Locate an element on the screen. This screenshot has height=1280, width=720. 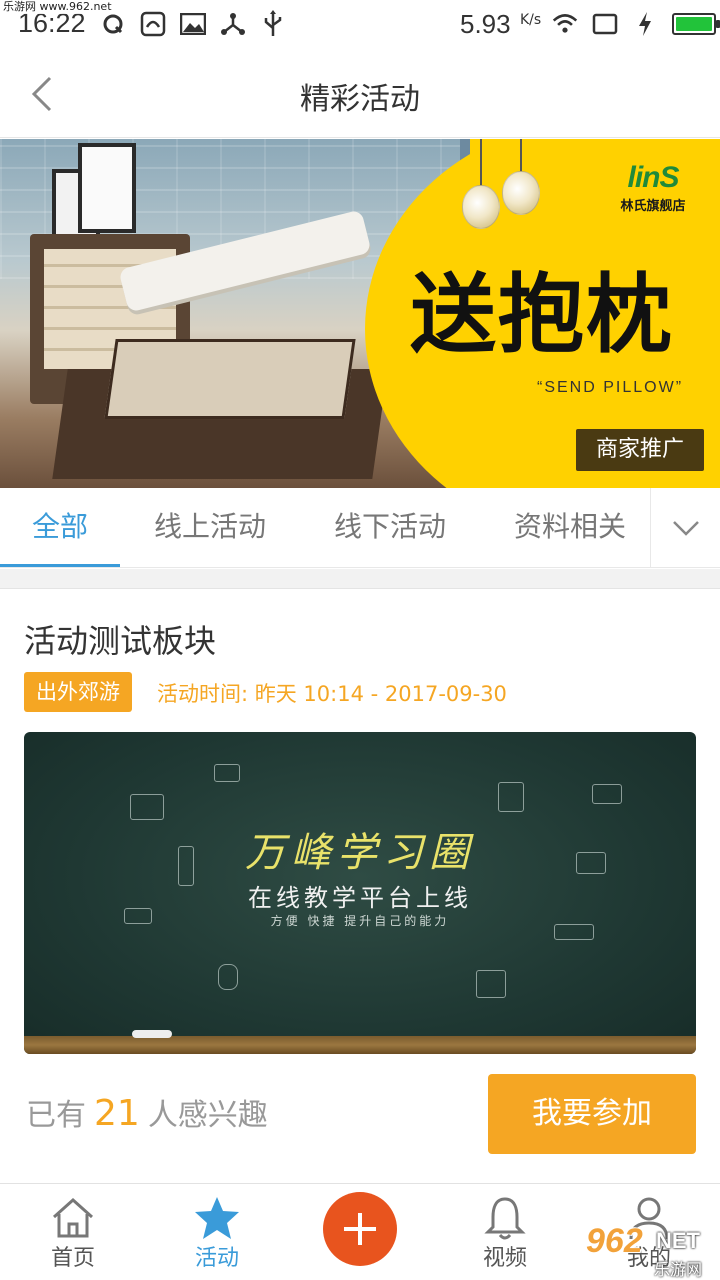
bottom-tab-label: 视频 is located at coordinates (504, 1258).